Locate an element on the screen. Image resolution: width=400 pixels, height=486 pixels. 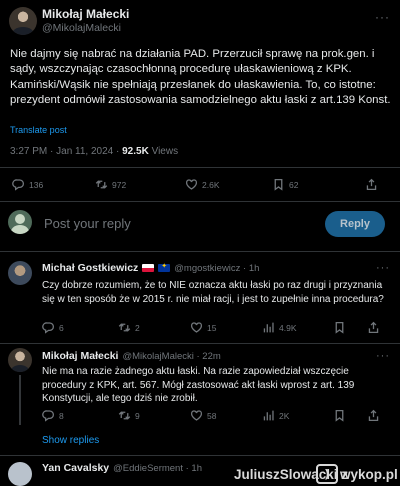
reply-action: 8 is located at coordinates (53, 415).